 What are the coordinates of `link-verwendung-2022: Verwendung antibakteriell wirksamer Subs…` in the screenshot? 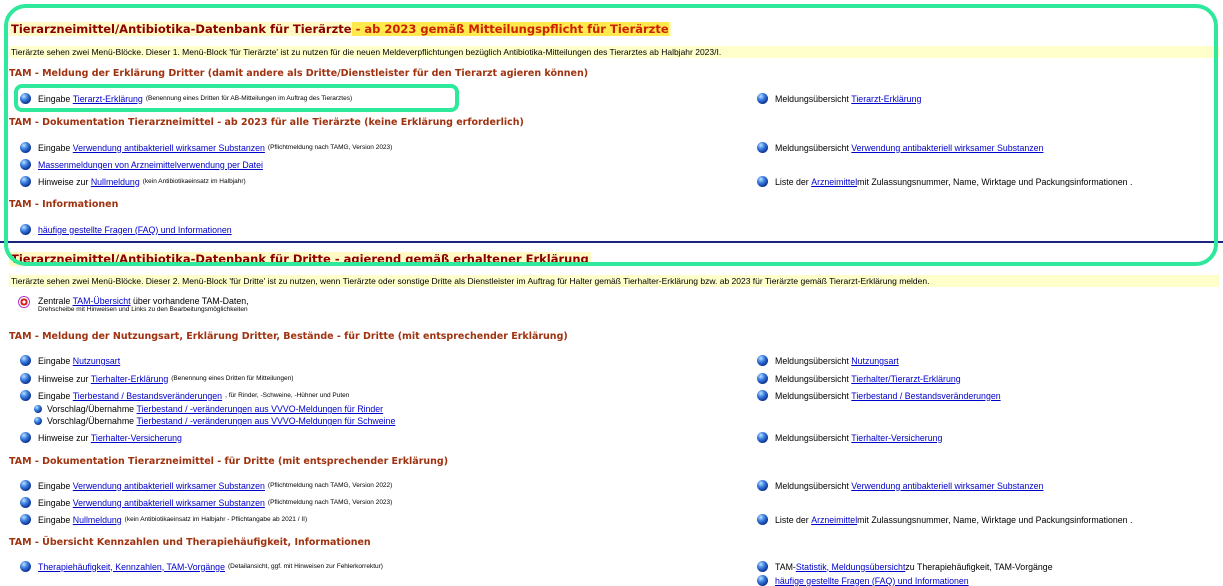 It's located at (169, 486).